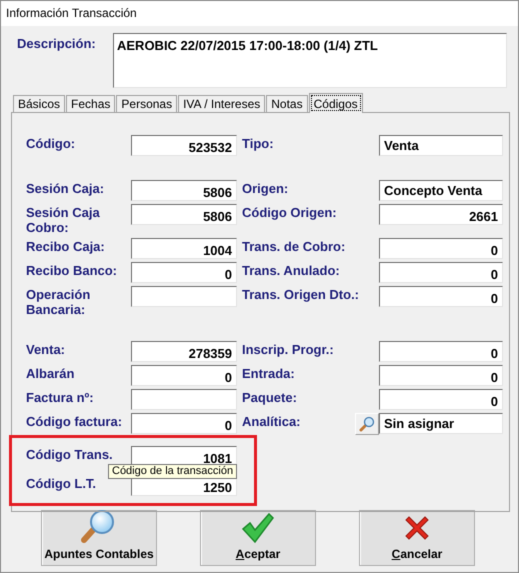 The width and height of the screenshot is (519, 573). I want to click on field-label: Sesión Caja:, so click(66, 189).